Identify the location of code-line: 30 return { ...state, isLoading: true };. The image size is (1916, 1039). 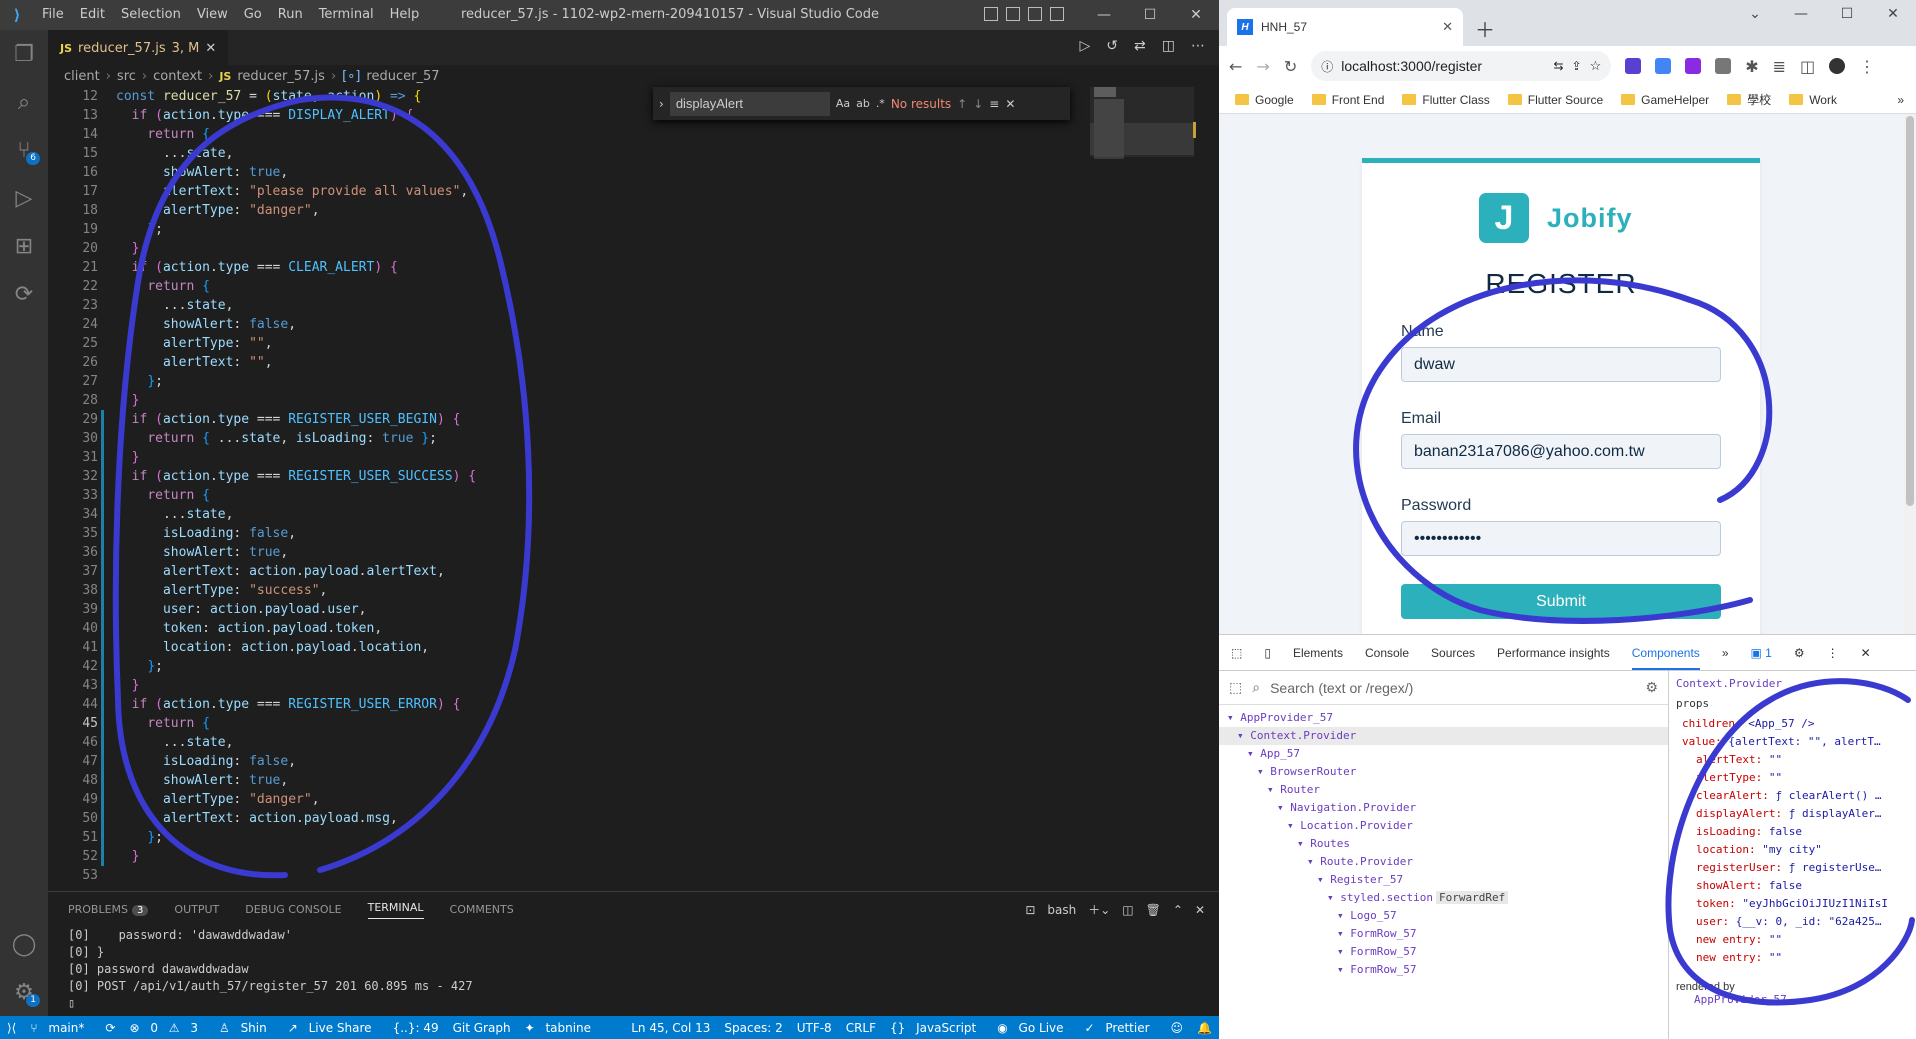
(568, 438).